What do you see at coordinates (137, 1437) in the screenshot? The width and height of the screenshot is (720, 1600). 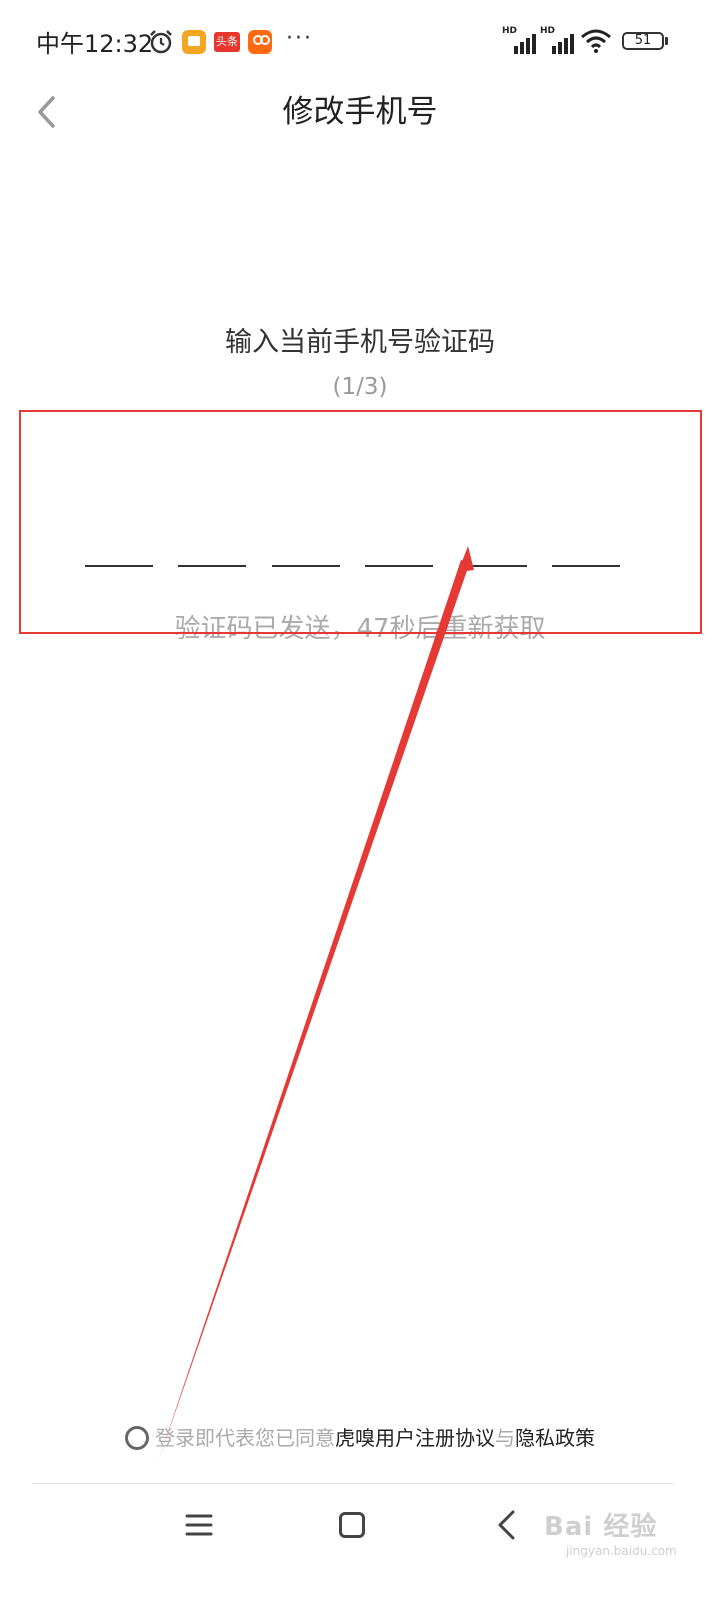 I see `agree-radio` at bounding box center [137, 1437].